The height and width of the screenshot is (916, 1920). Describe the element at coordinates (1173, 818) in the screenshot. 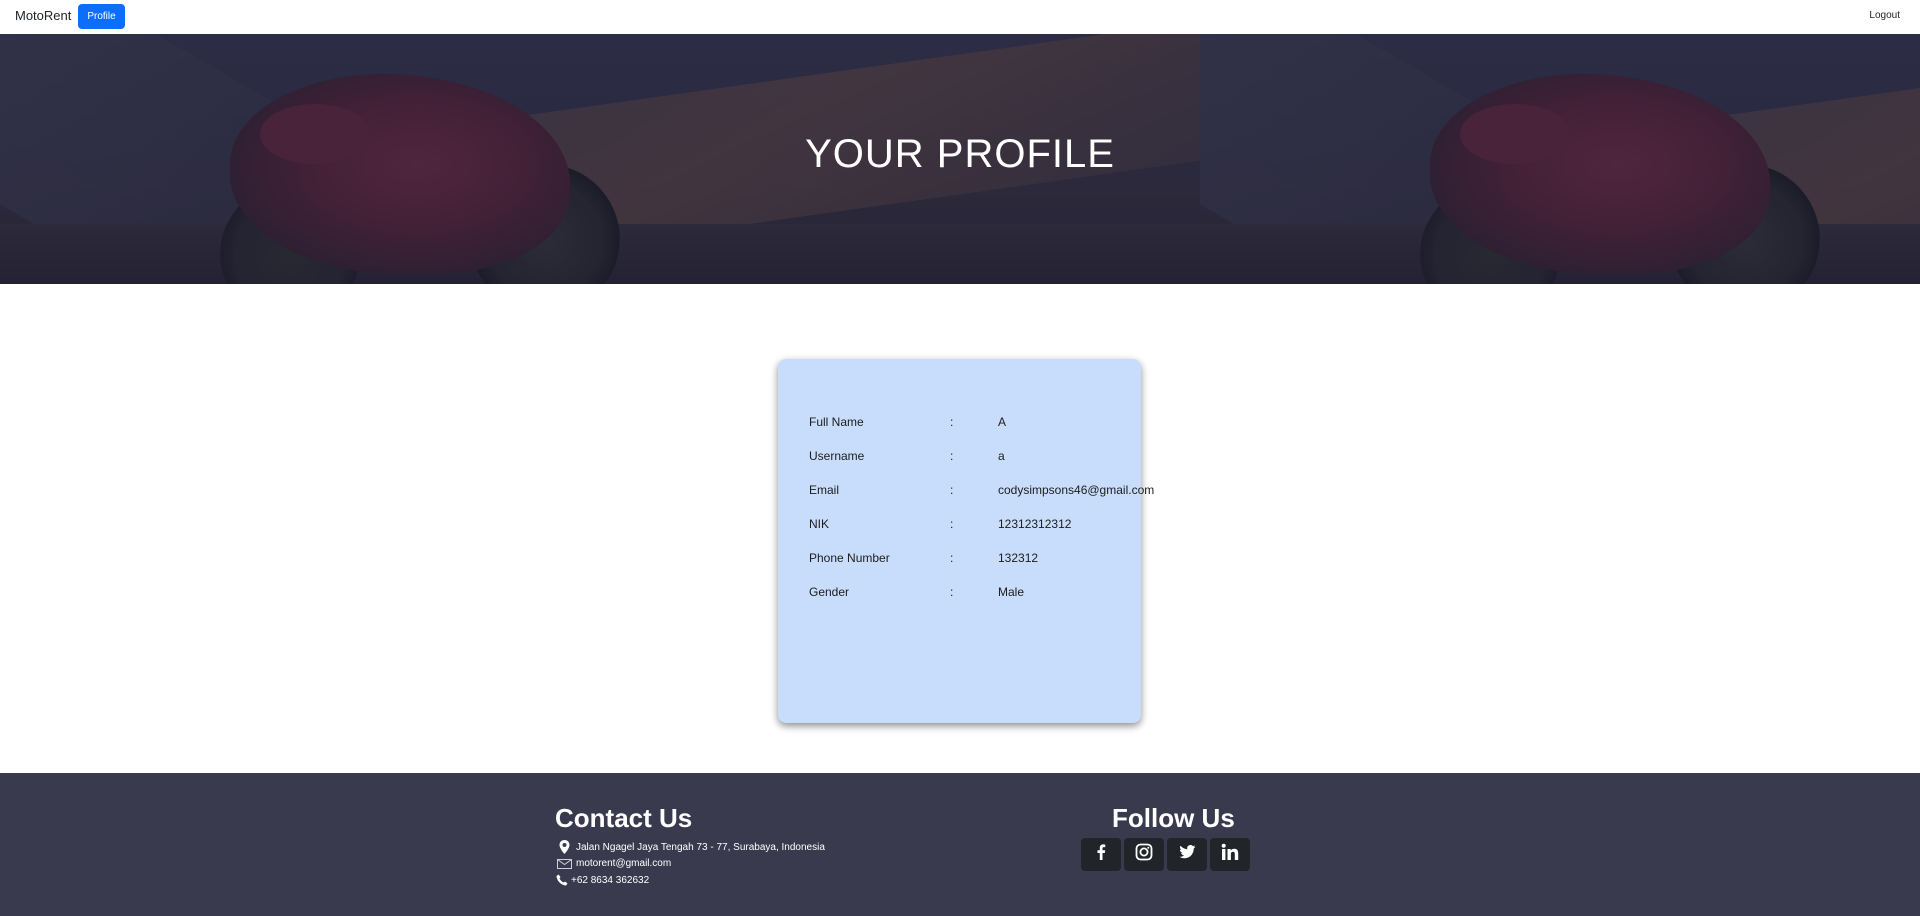

I see `follow-title: Follow Us` at that location.